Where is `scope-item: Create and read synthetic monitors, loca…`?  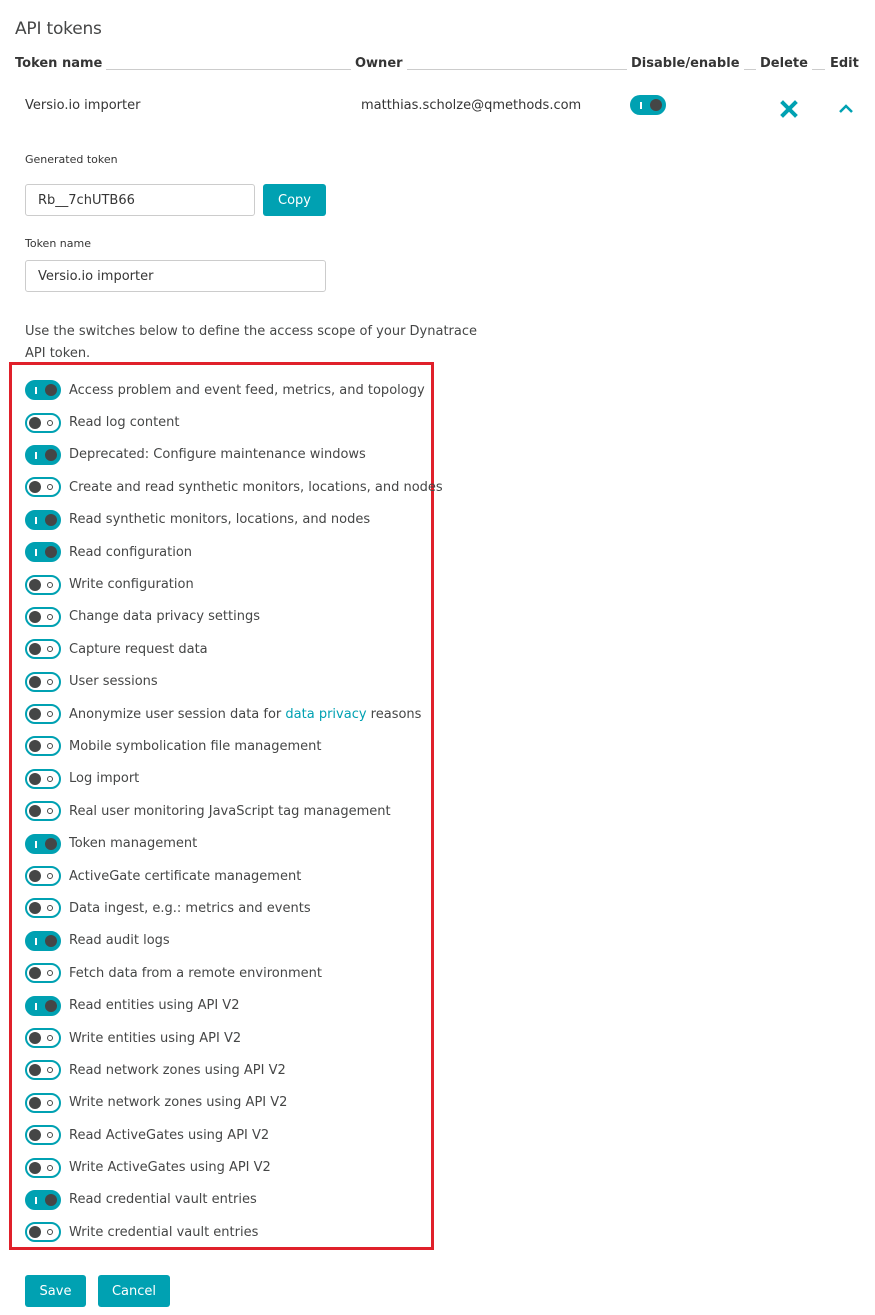
scope-item: Create and read synthetic monitors, loca… is located at coordinates (235, 487).